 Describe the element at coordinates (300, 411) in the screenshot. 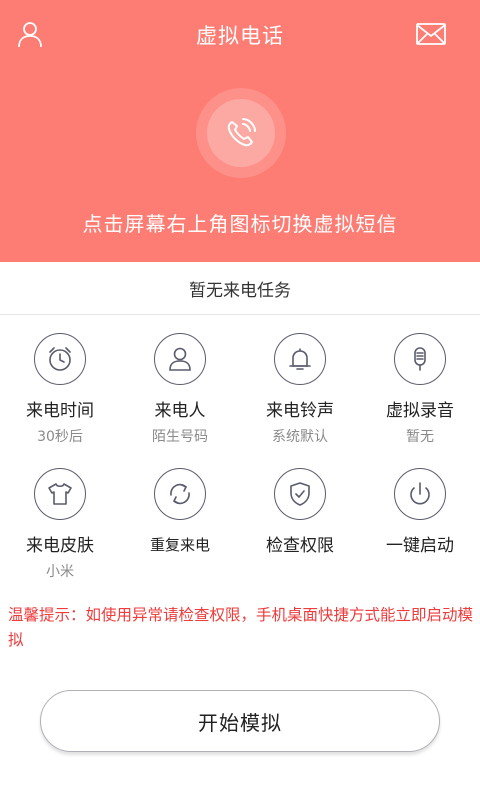

I see `grid-item-label: 来电铃声` at that location.